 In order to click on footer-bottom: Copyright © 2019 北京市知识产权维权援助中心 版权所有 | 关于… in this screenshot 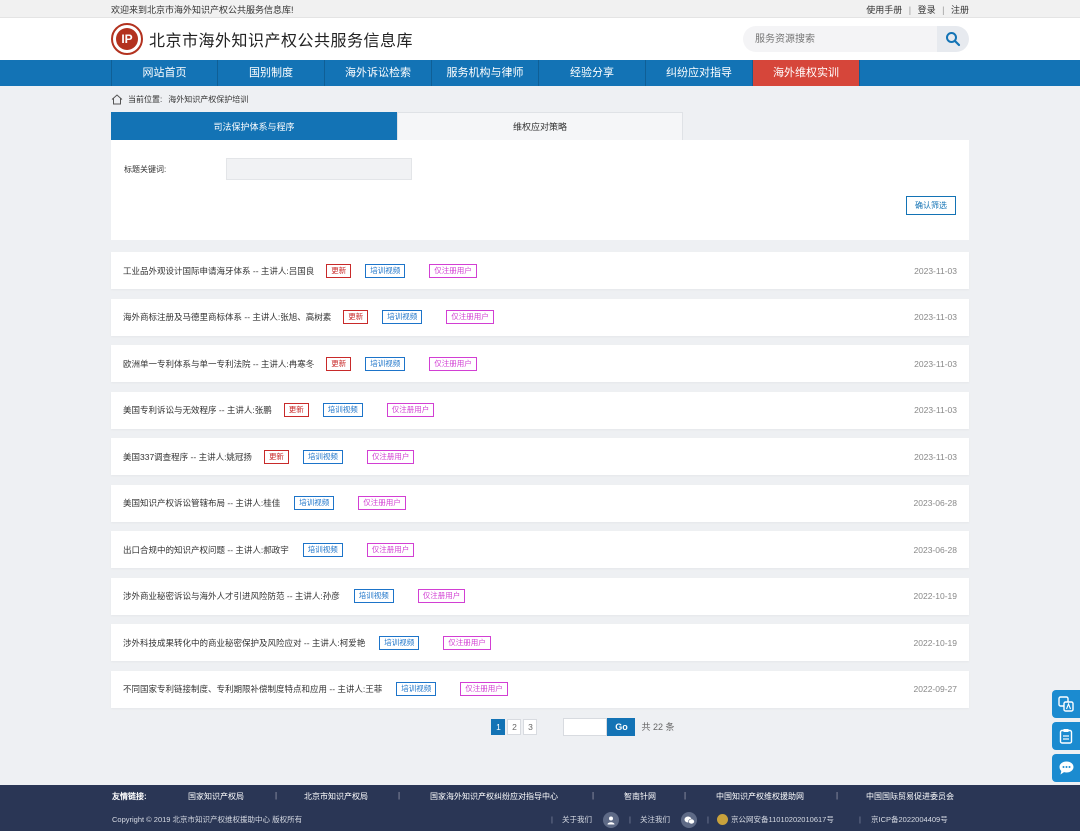, I will do `click(540, 819)`.